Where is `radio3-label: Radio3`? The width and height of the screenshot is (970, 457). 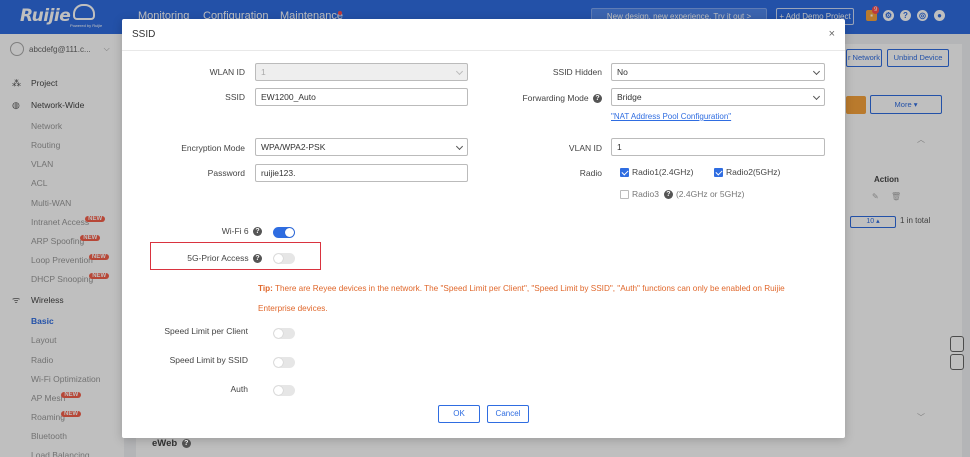
radio3-label: Radio3 is located at coordinates (645, 194).